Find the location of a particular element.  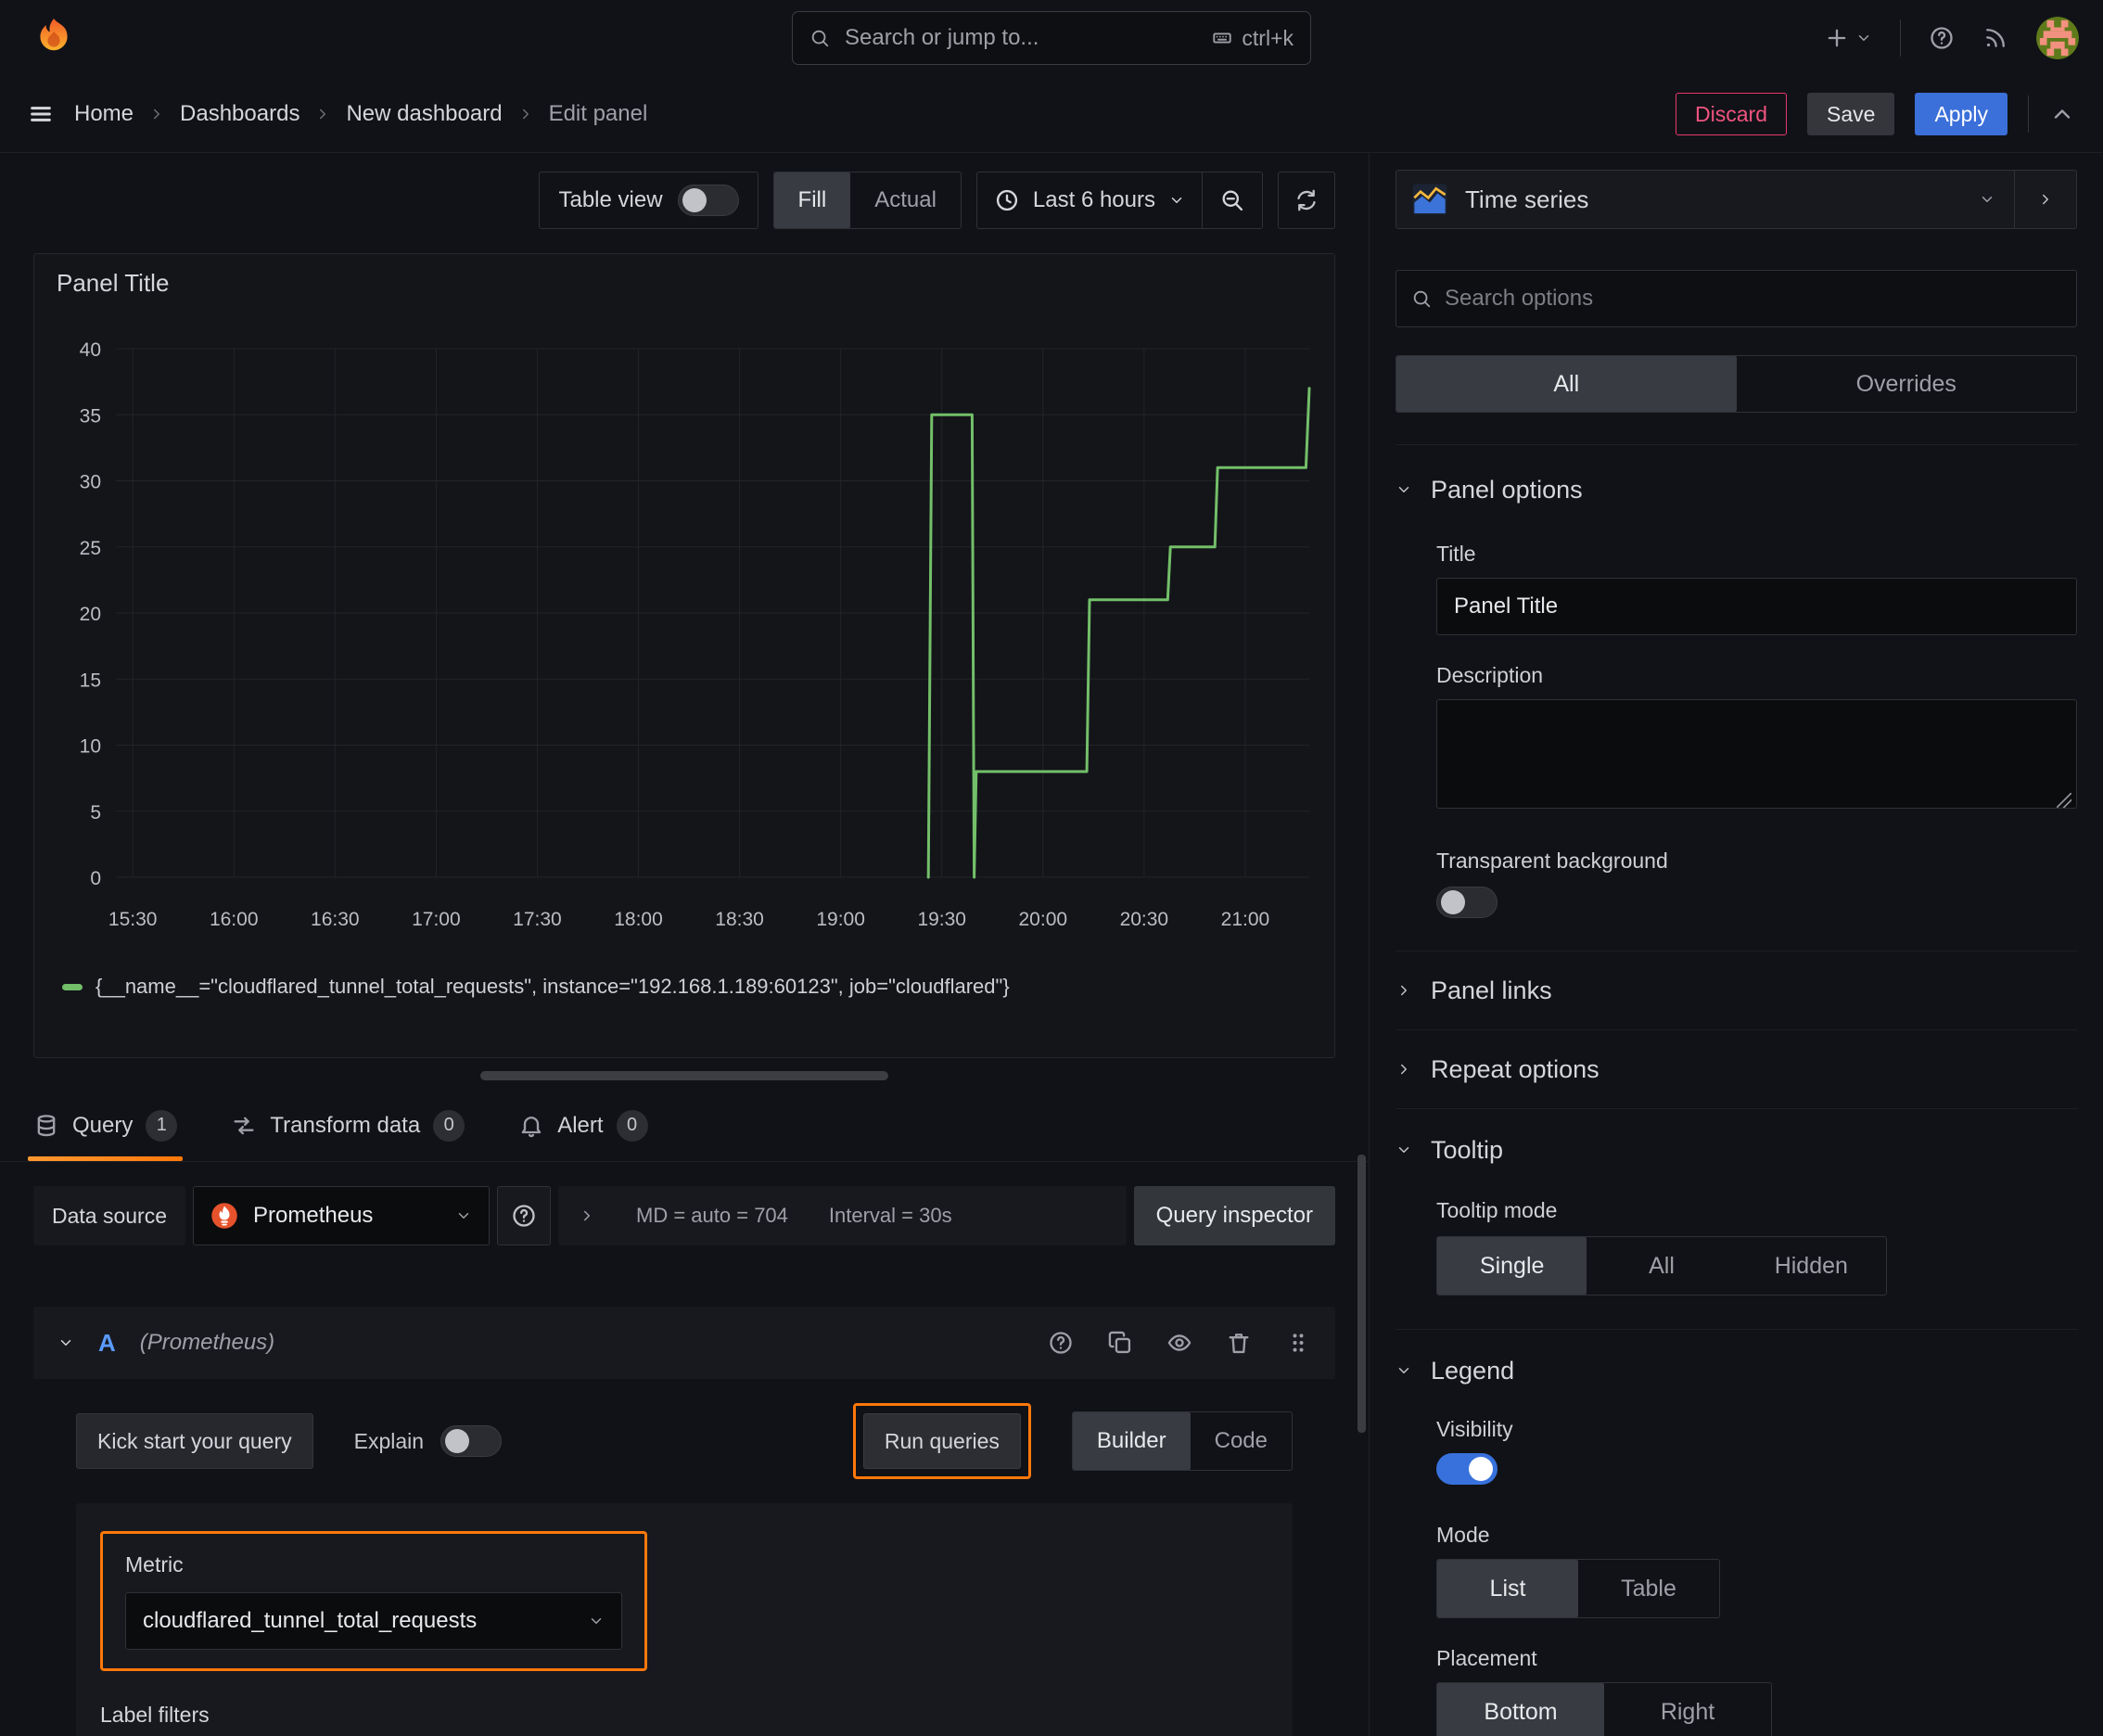

run-queries-highlight: Run queries is located at coordinates (941, 1441).